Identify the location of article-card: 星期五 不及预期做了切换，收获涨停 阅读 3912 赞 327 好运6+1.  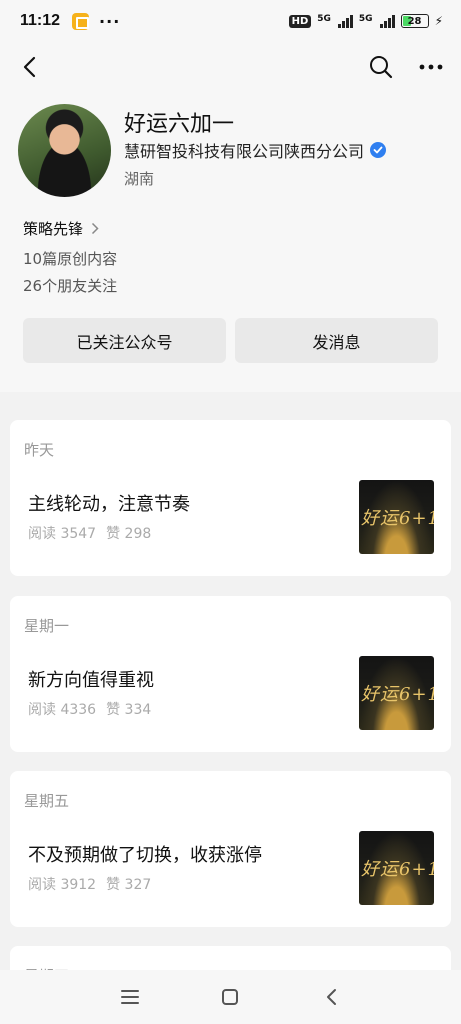
(230, 849).